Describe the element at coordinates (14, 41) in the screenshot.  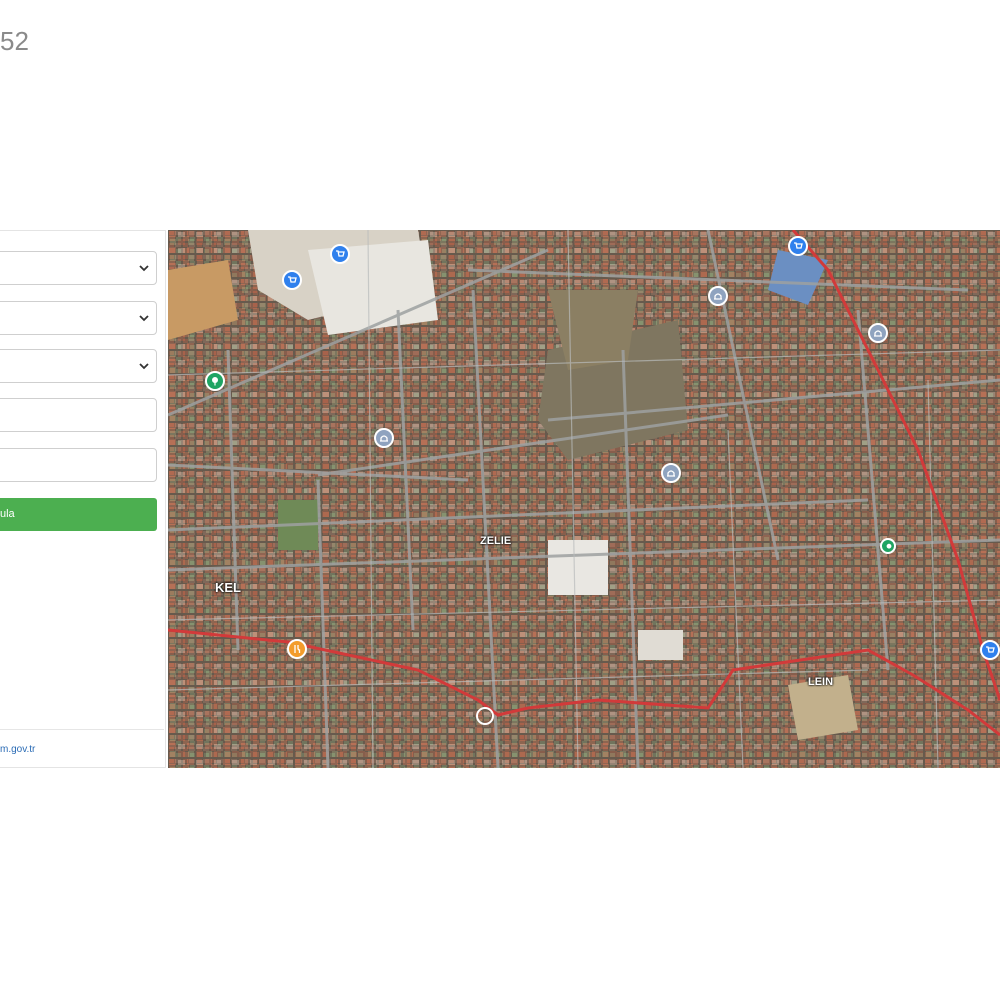
I see `page-title: 52` at that location.